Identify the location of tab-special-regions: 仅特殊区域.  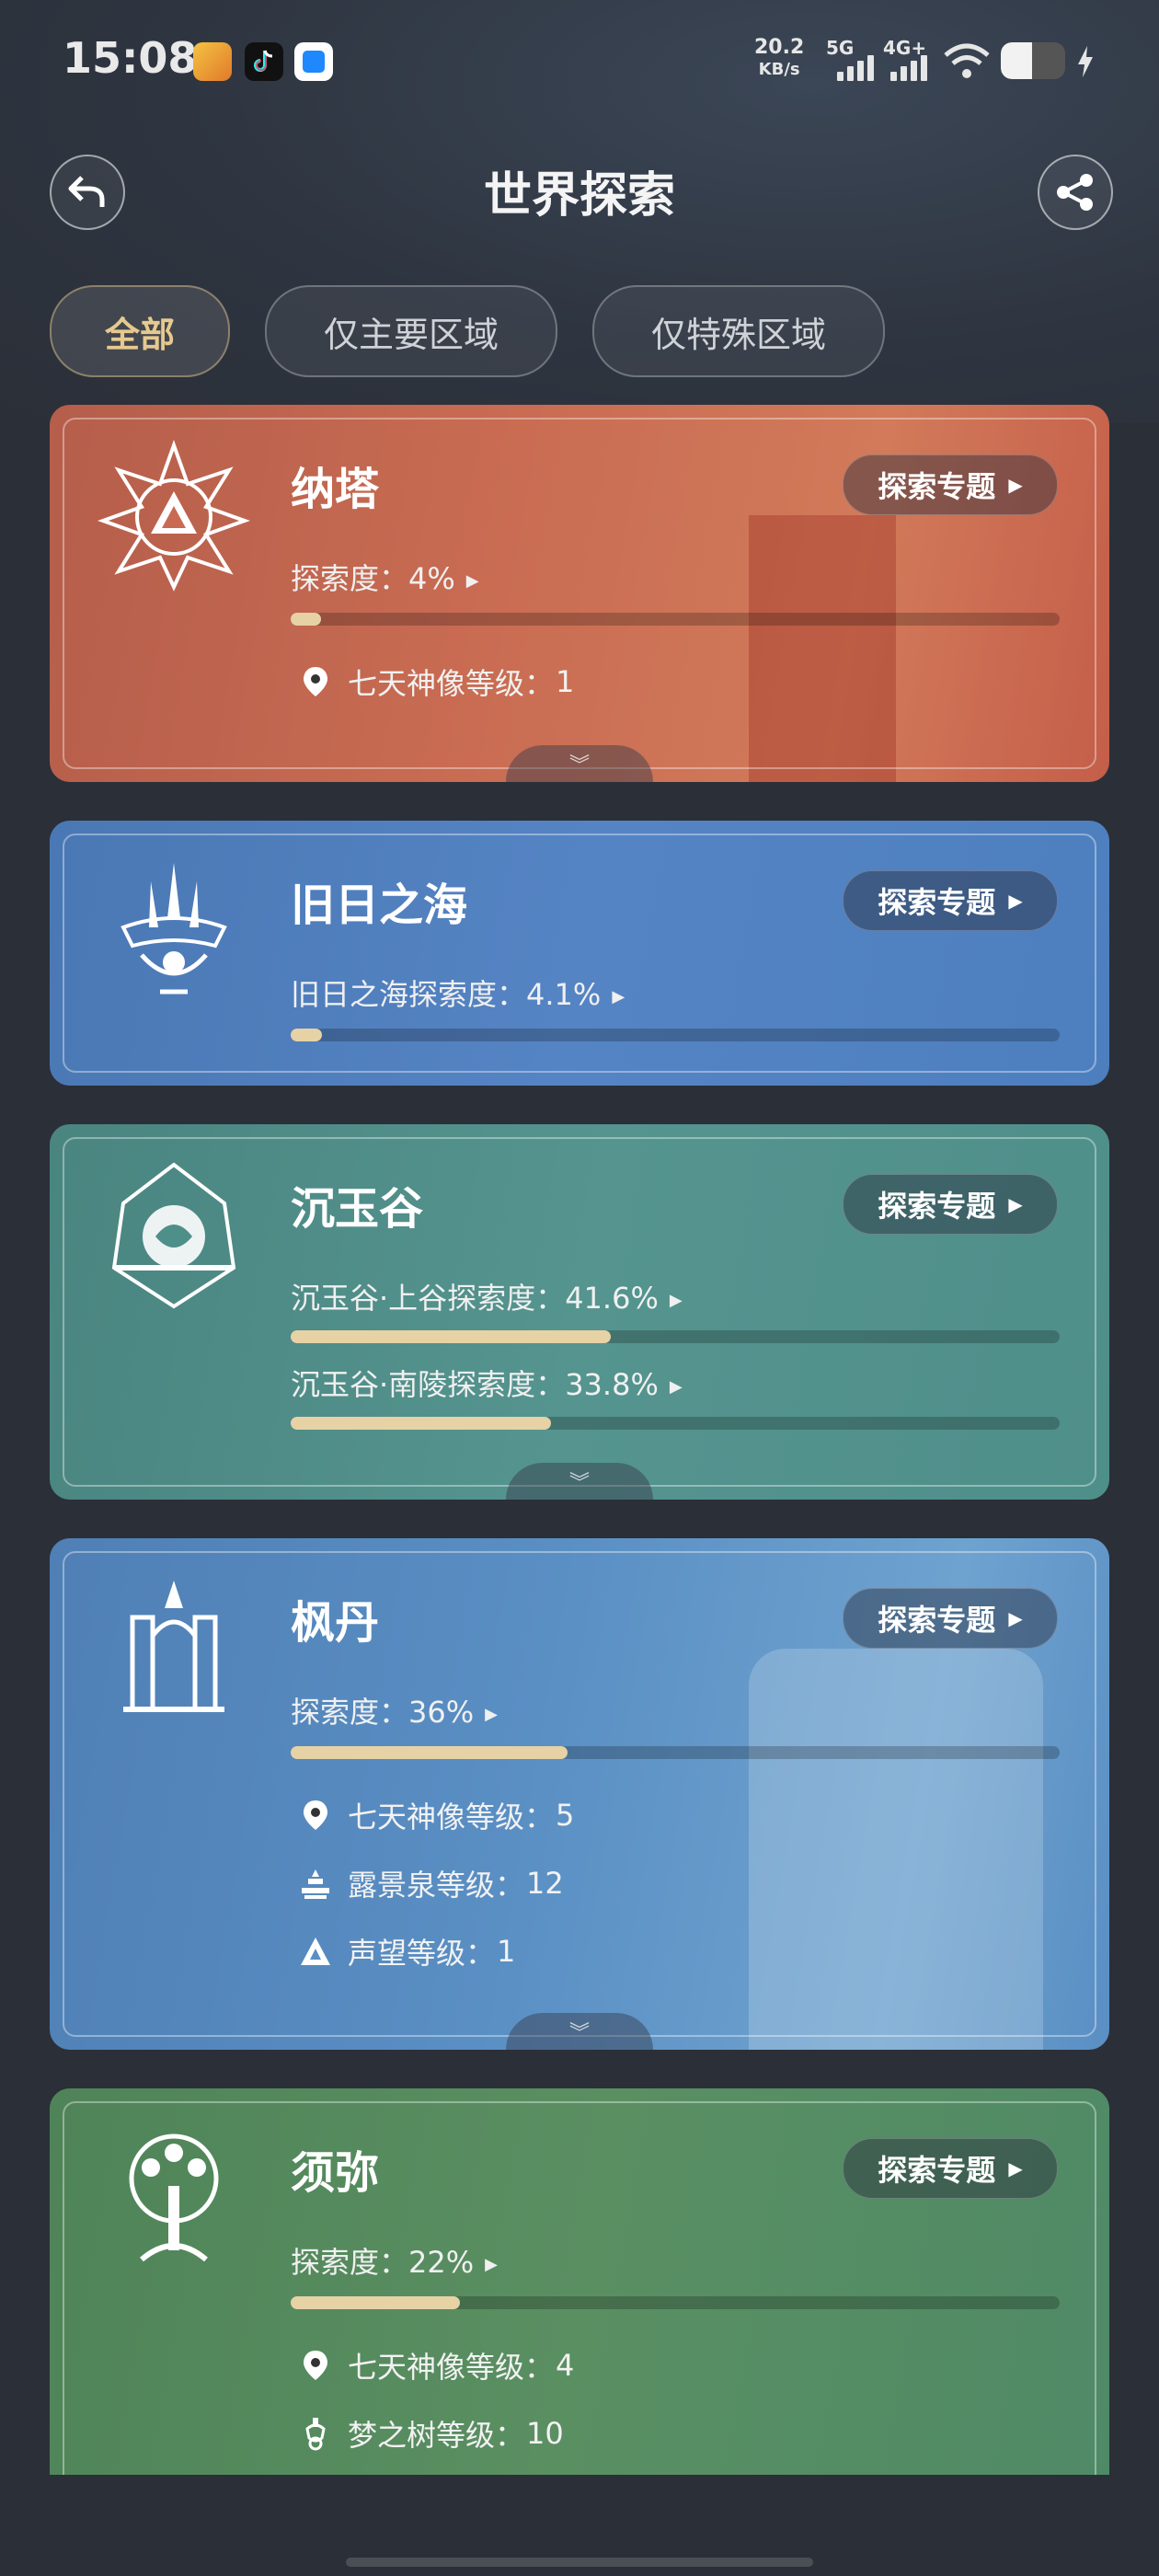
(738, 331).